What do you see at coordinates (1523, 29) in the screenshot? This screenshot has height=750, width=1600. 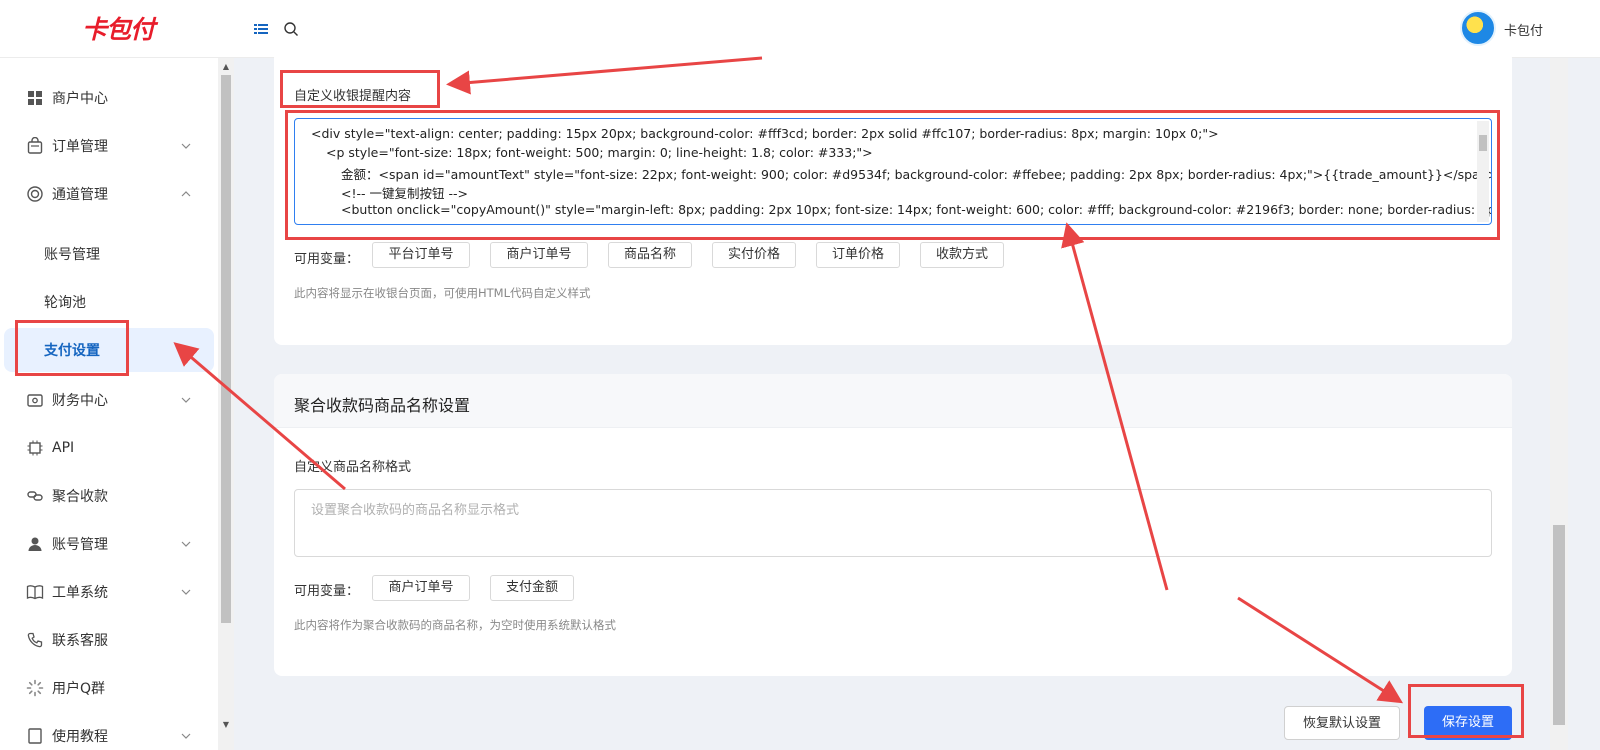 I see `user-name: 卡包付` at bounding box center [1523, 29].